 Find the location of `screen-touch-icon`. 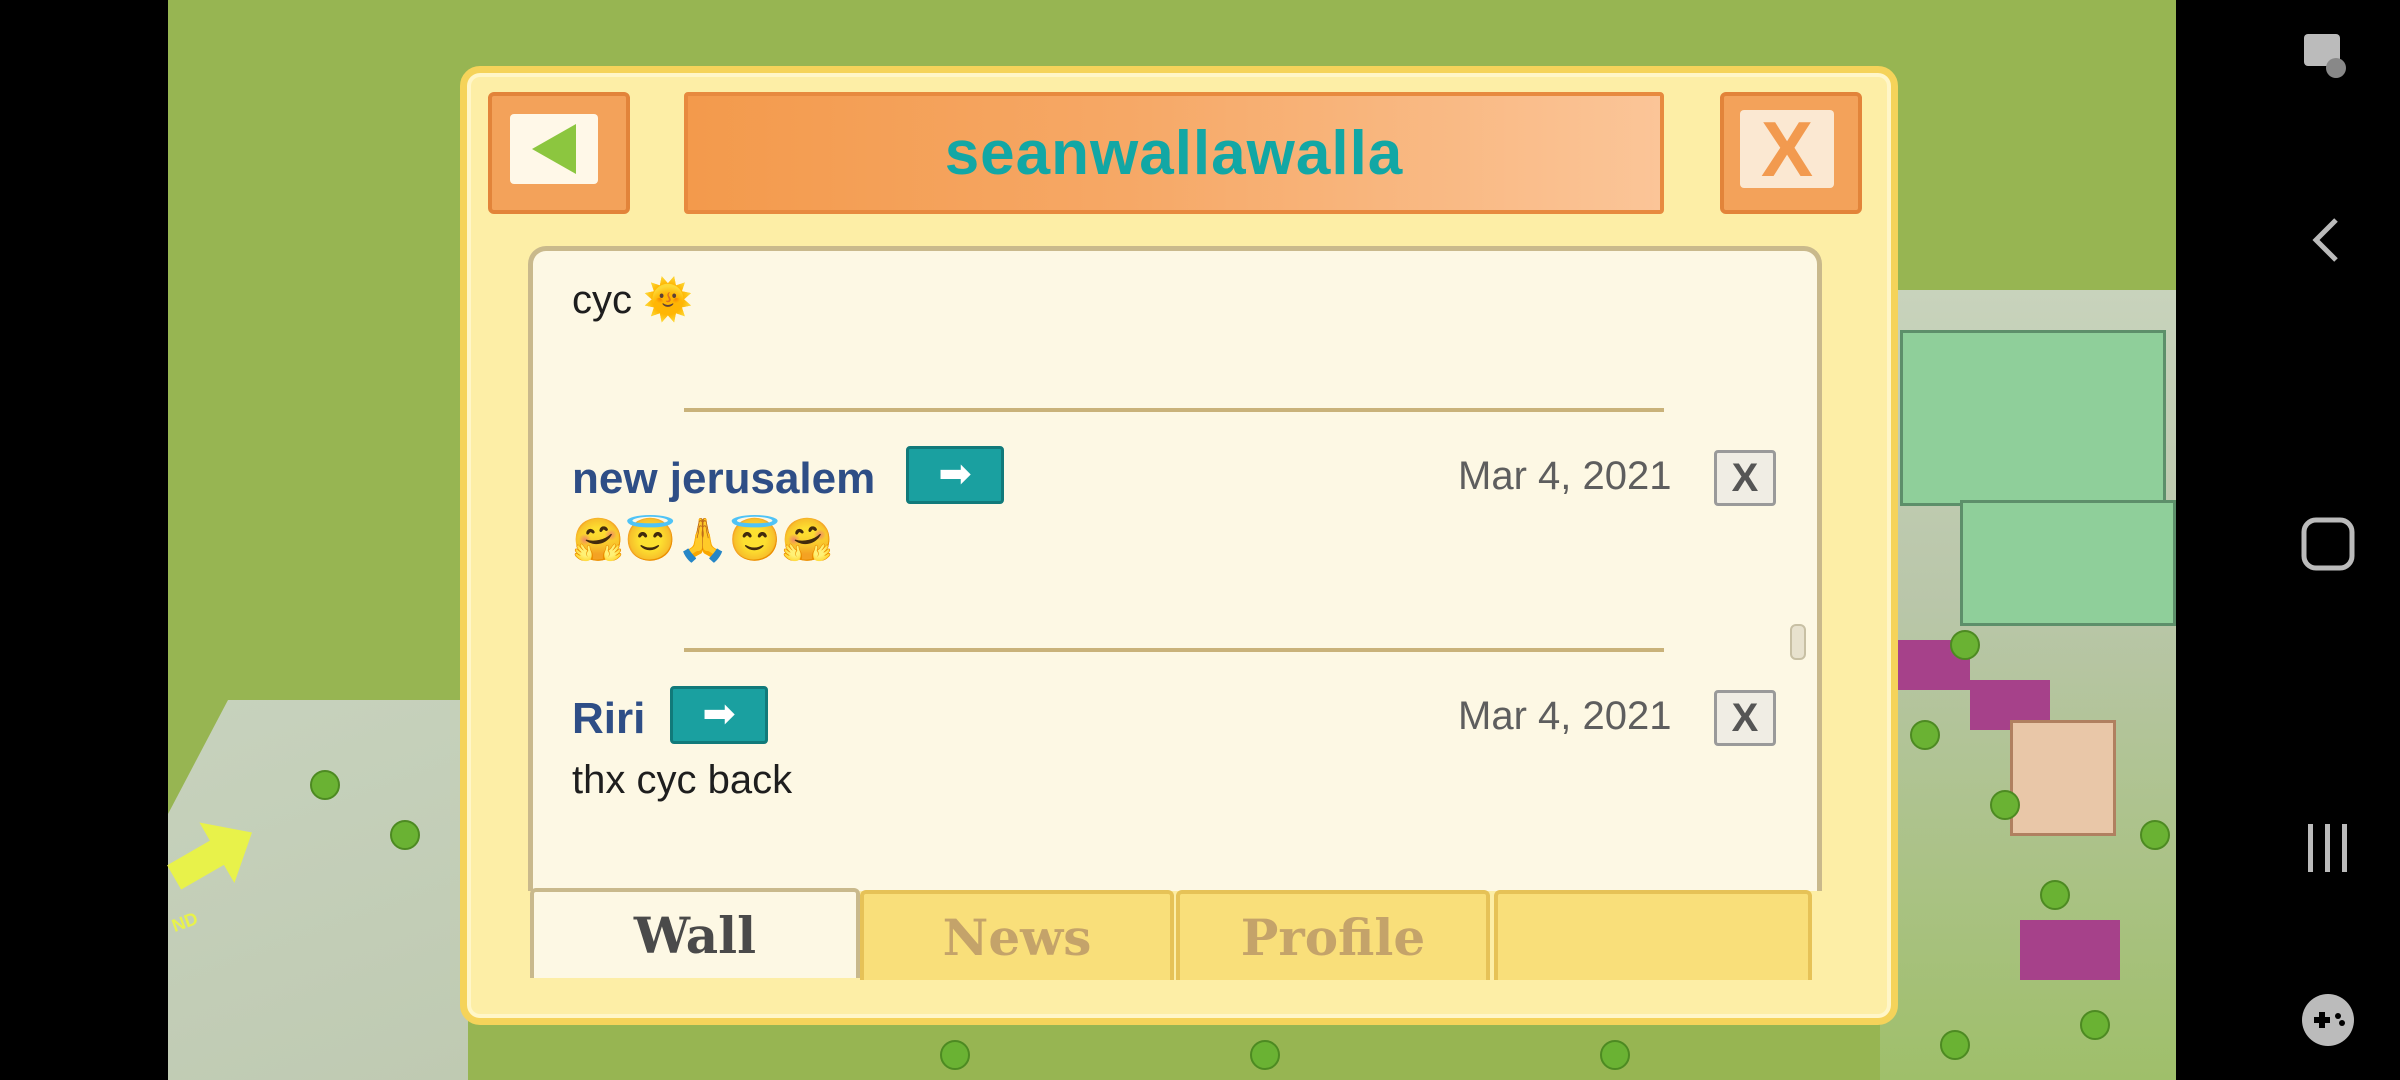

screen-touch-icon is located at coordinates (2328, 58).